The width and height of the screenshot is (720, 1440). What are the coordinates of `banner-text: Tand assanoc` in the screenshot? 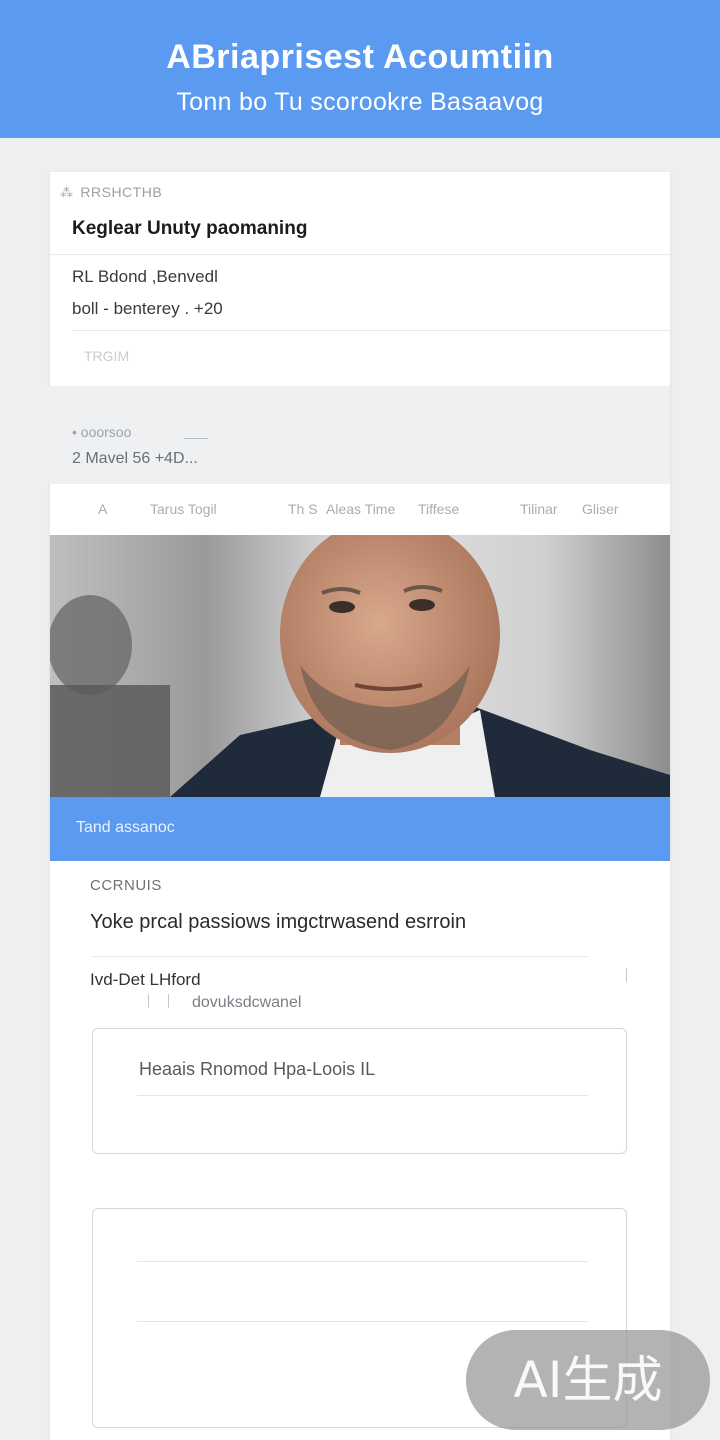 It's located at (125, 827).